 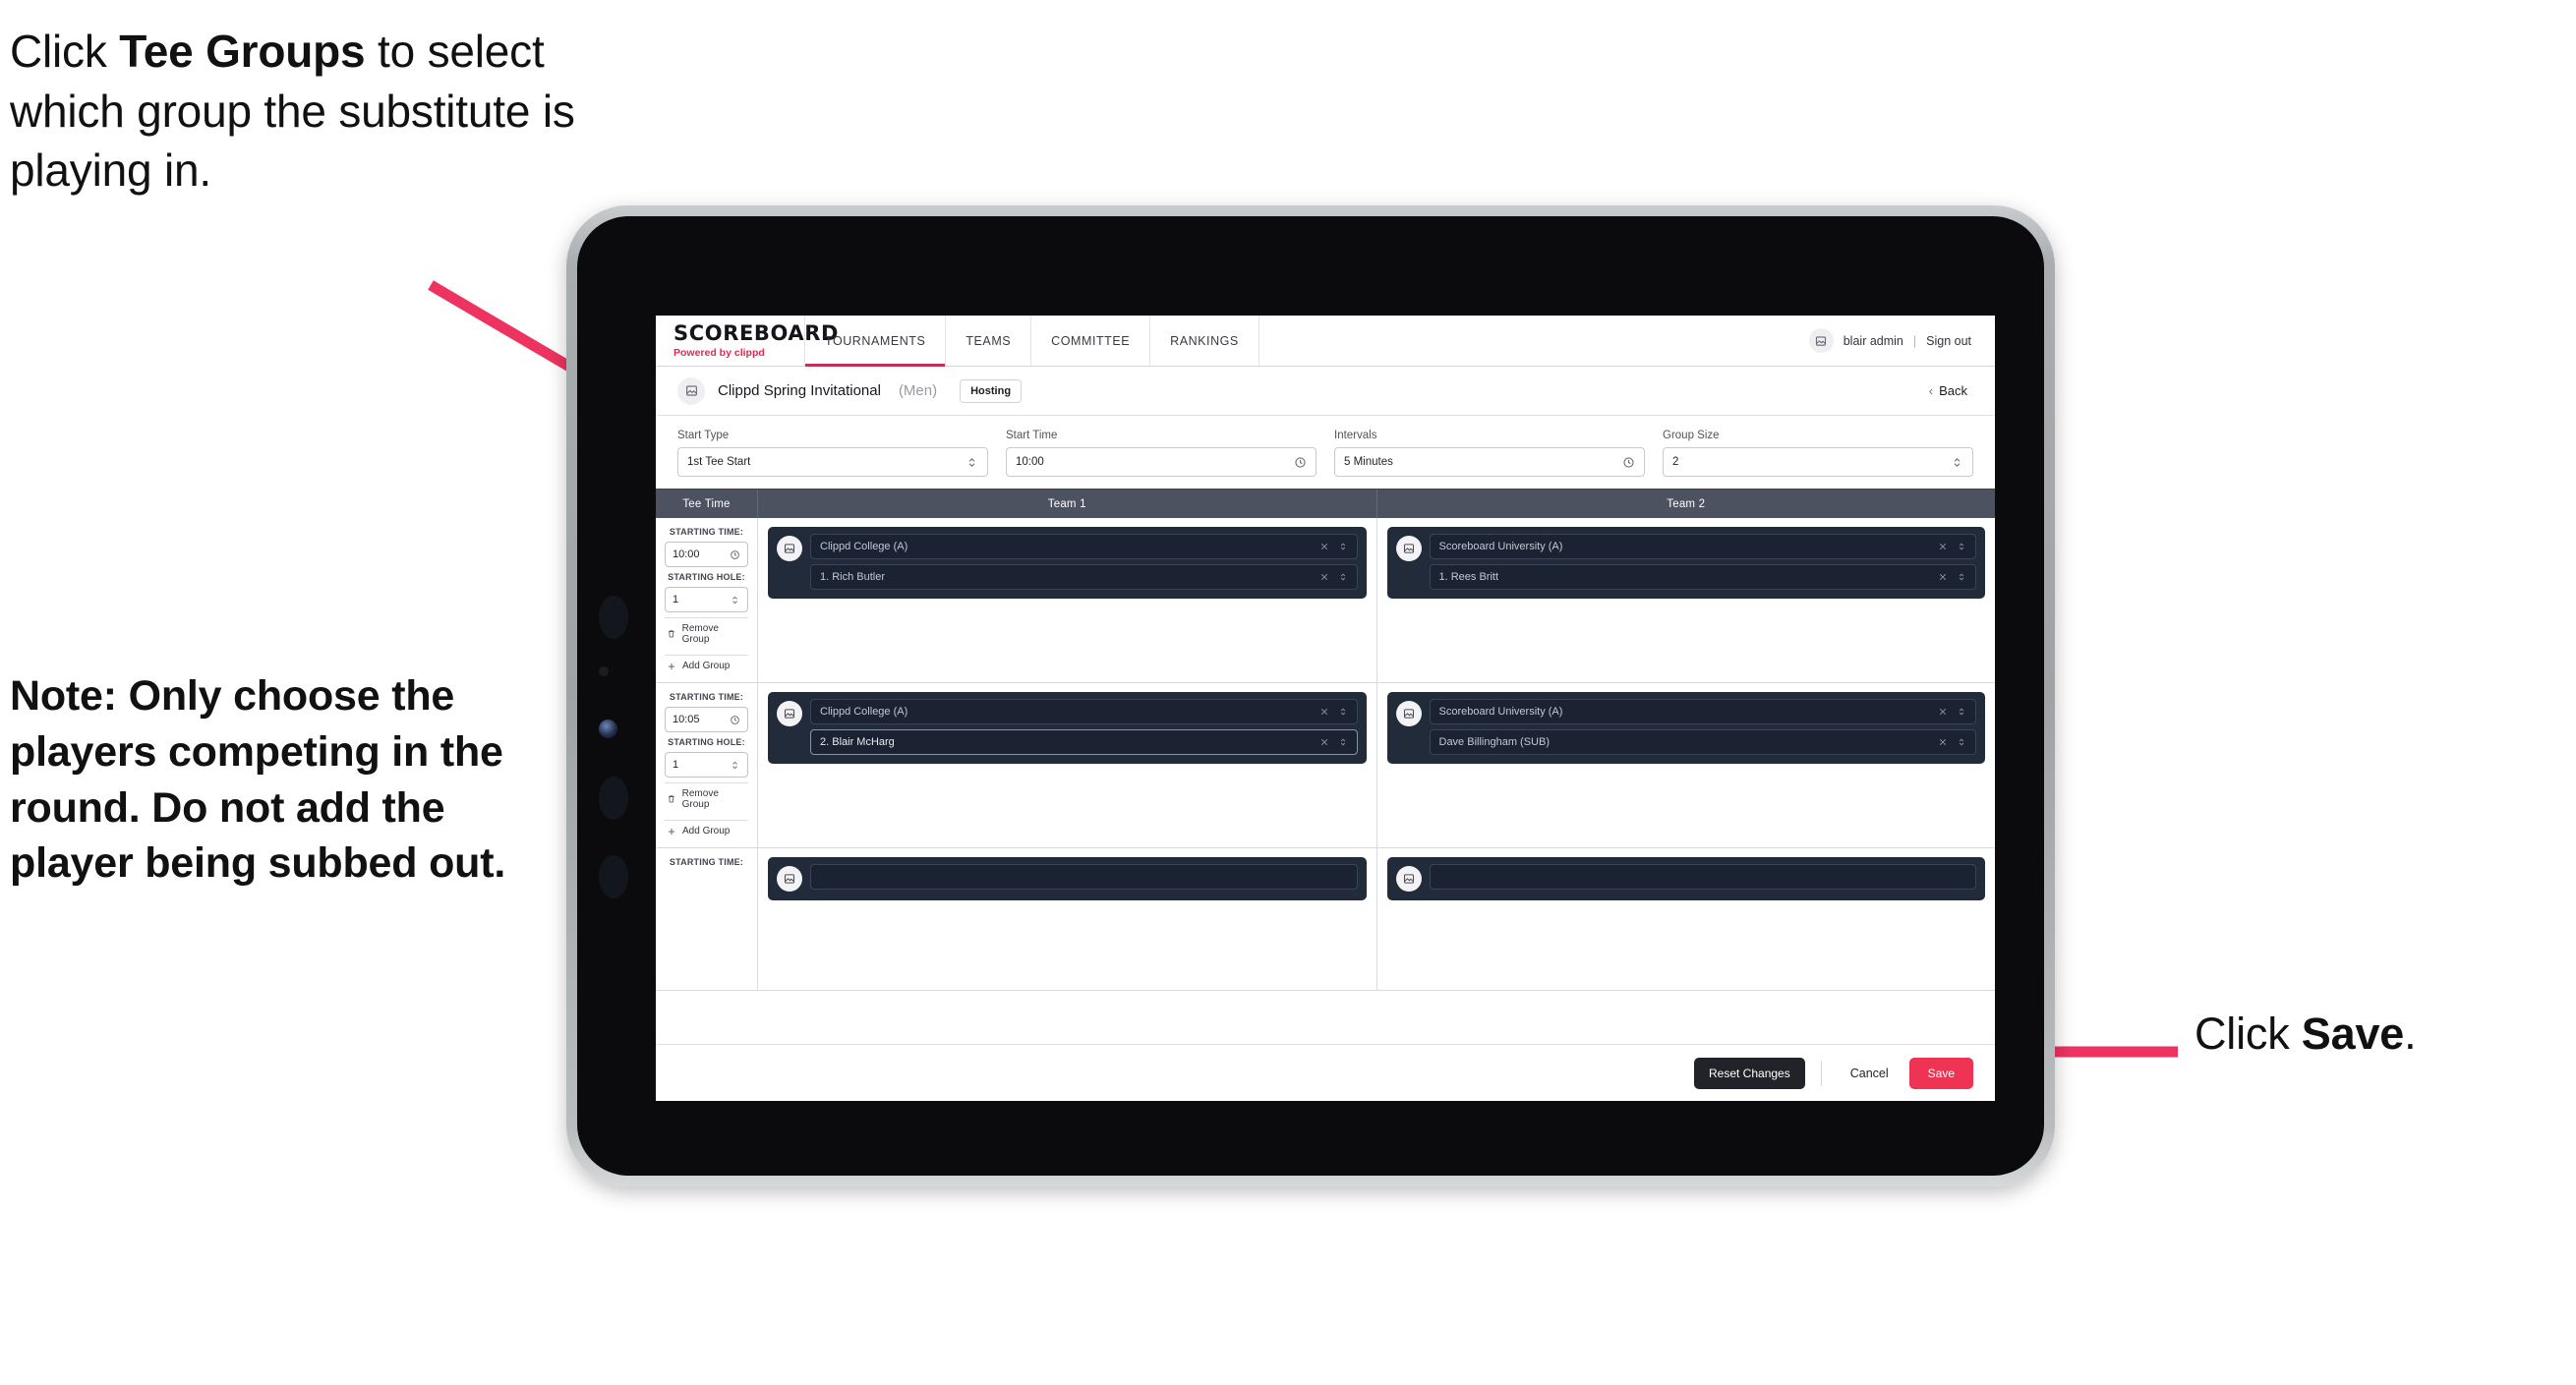 I want to click on intervals-value: 5 Minutes, so click(x=1368, y=462).